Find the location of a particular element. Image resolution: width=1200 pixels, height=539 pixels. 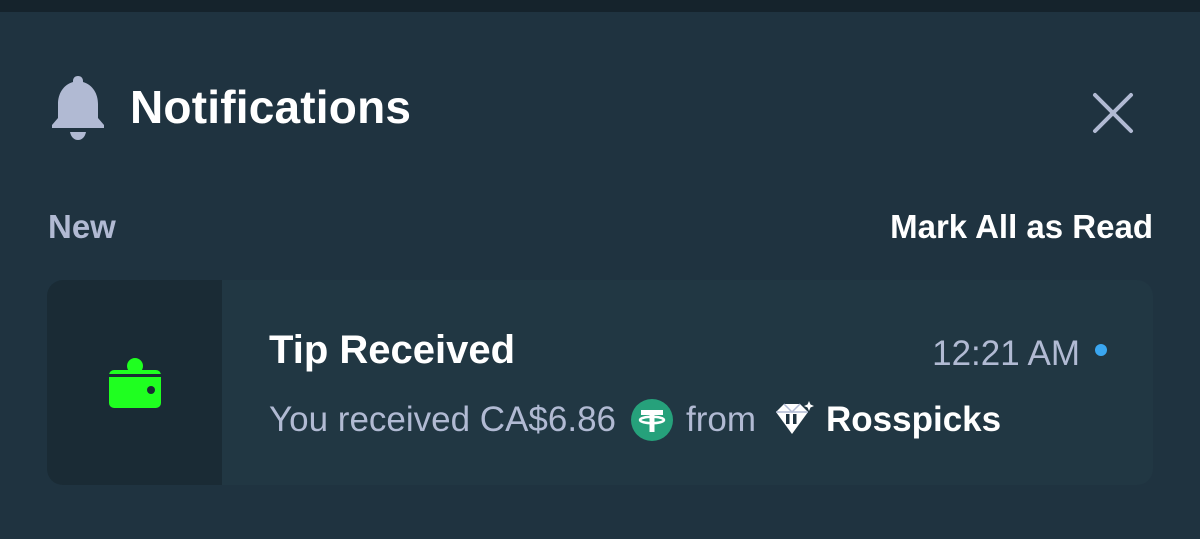

message-amount-text: You received CA$6.86 is located at coordinates (443, 419).